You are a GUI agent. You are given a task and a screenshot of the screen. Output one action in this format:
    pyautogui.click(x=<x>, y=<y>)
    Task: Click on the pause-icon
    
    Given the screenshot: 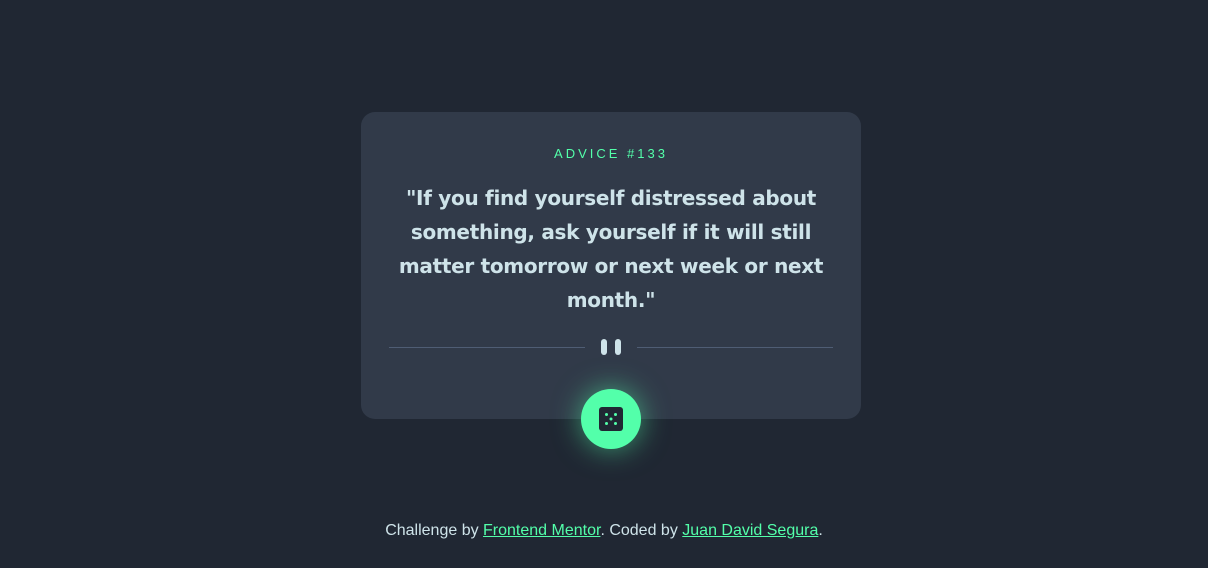 What is the action you would take?
    pyautogui.click(x=611, y=347)
    